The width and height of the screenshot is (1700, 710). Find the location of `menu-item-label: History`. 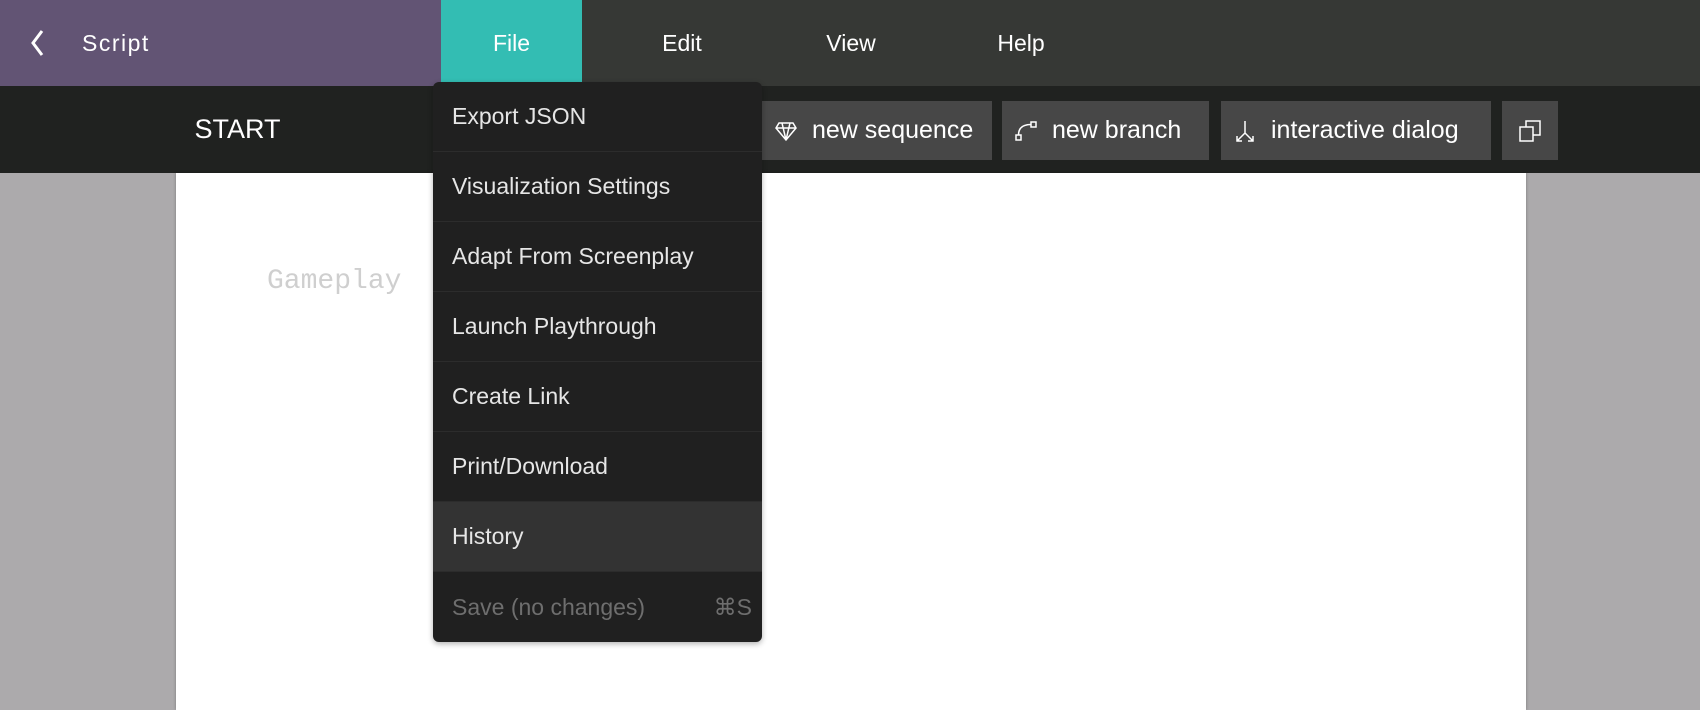

menu-item-label: History is located at coordinates (488, 536).